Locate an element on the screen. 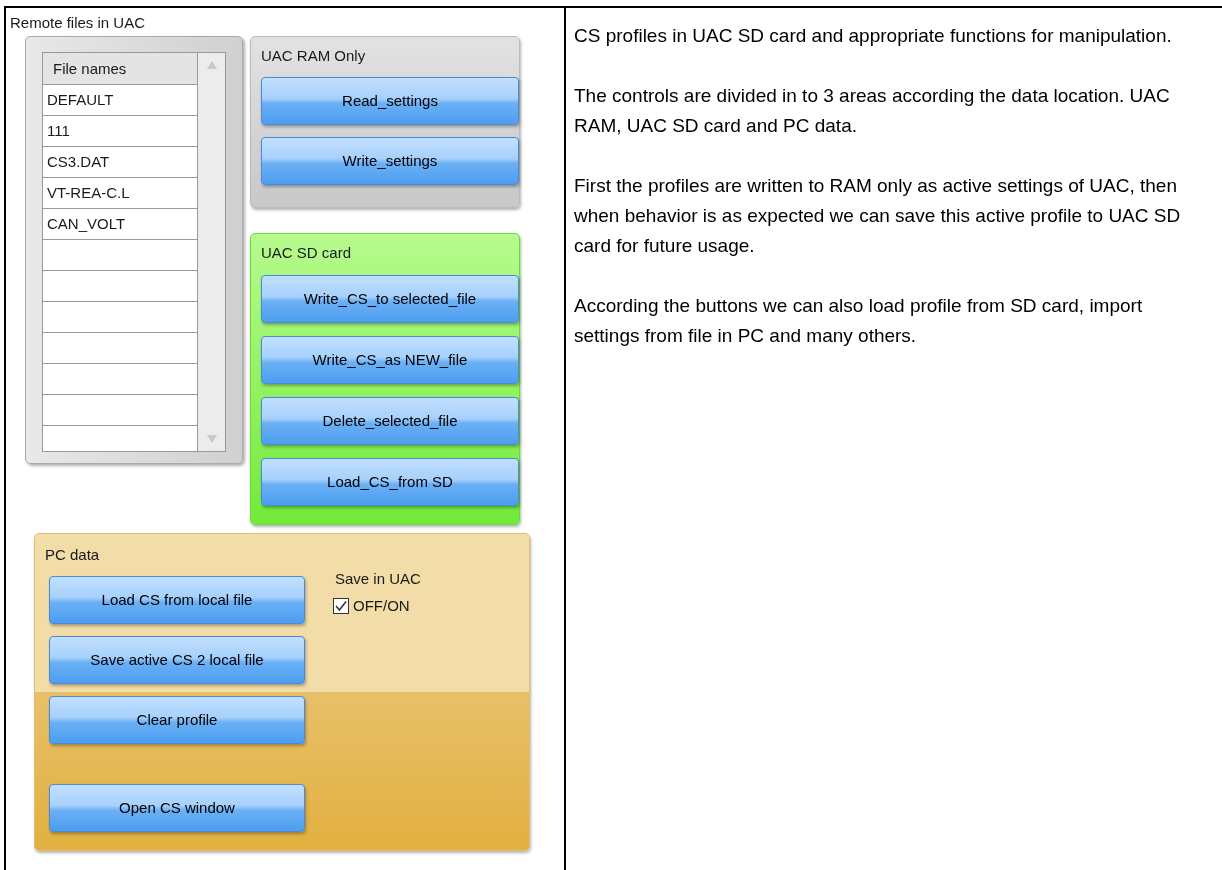 This screenshot has height=870, width=1222. checkbox-label: OFF/ON is located at coordinates (381, 605).